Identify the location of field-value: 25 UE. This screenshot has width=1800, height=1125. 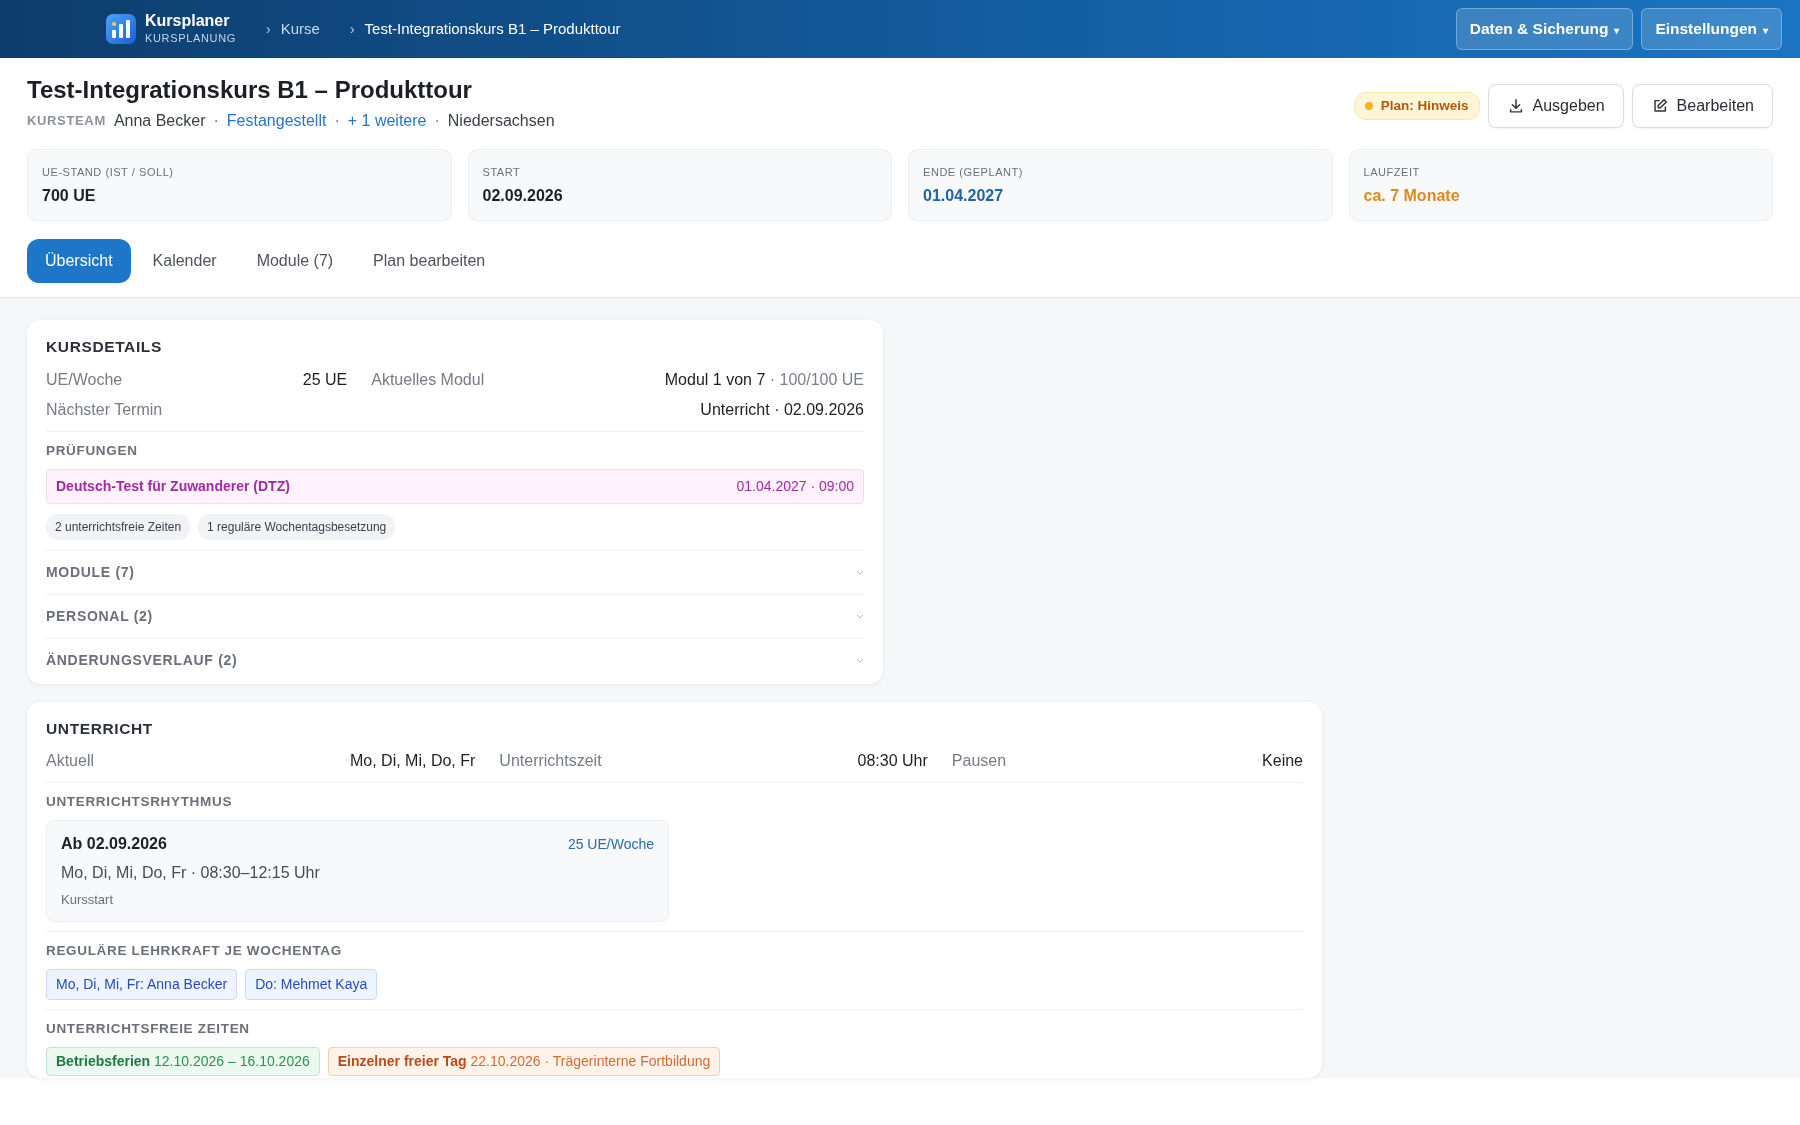
(325, 379).